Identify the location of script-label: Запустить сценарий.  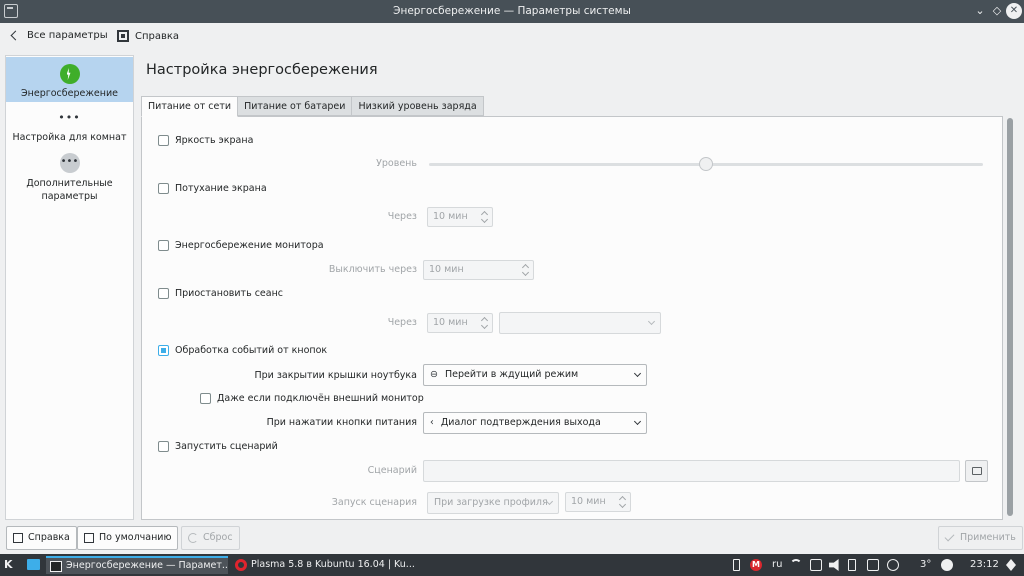
(226, 446).